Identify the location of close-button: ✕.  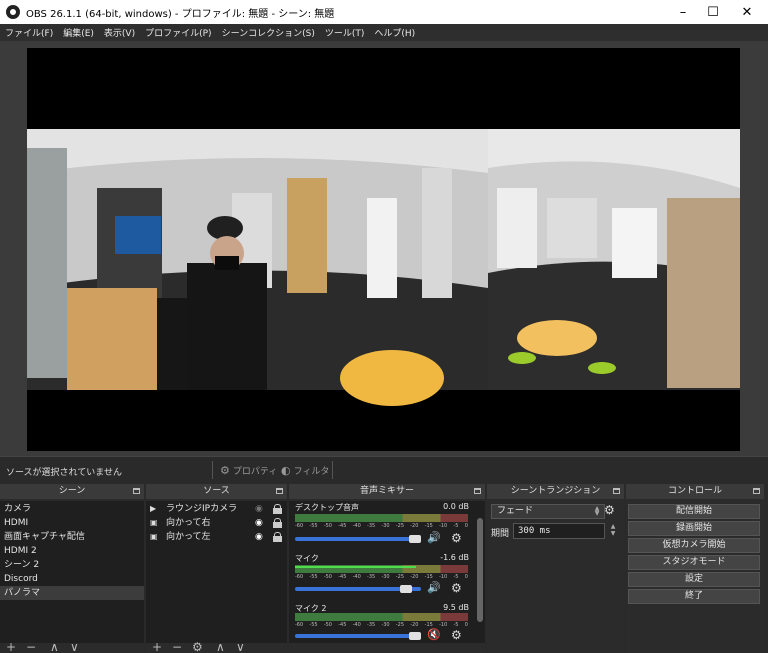
(747, 12).